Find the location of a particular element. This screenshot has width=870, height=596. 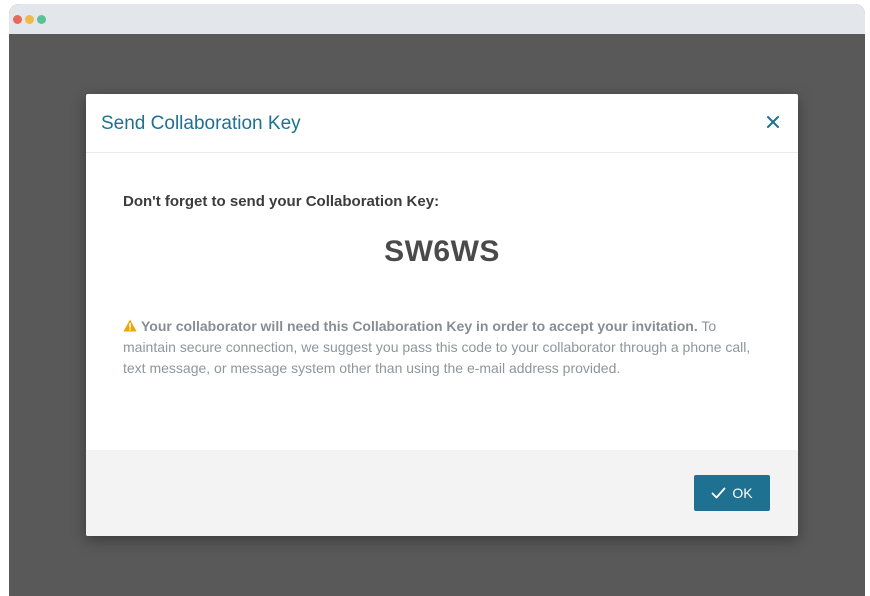

dialog-header: Send Collaboration Key is located at coordinates (442, 123).